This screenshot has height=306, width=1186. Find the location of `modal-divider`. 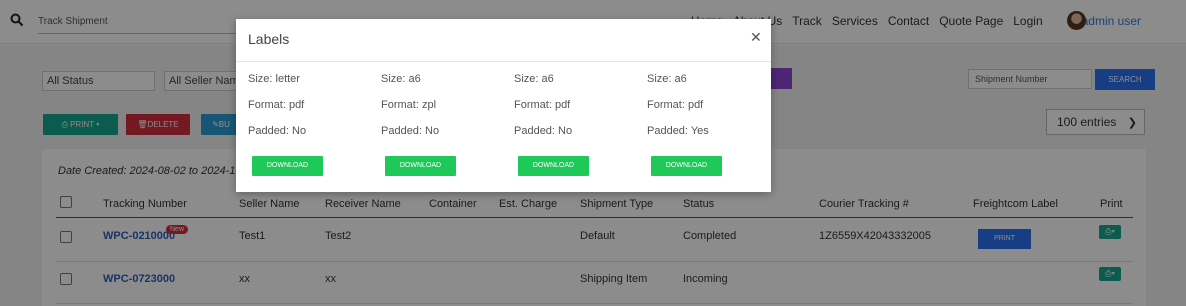

modal-divider is located at coordinates (503, 61).